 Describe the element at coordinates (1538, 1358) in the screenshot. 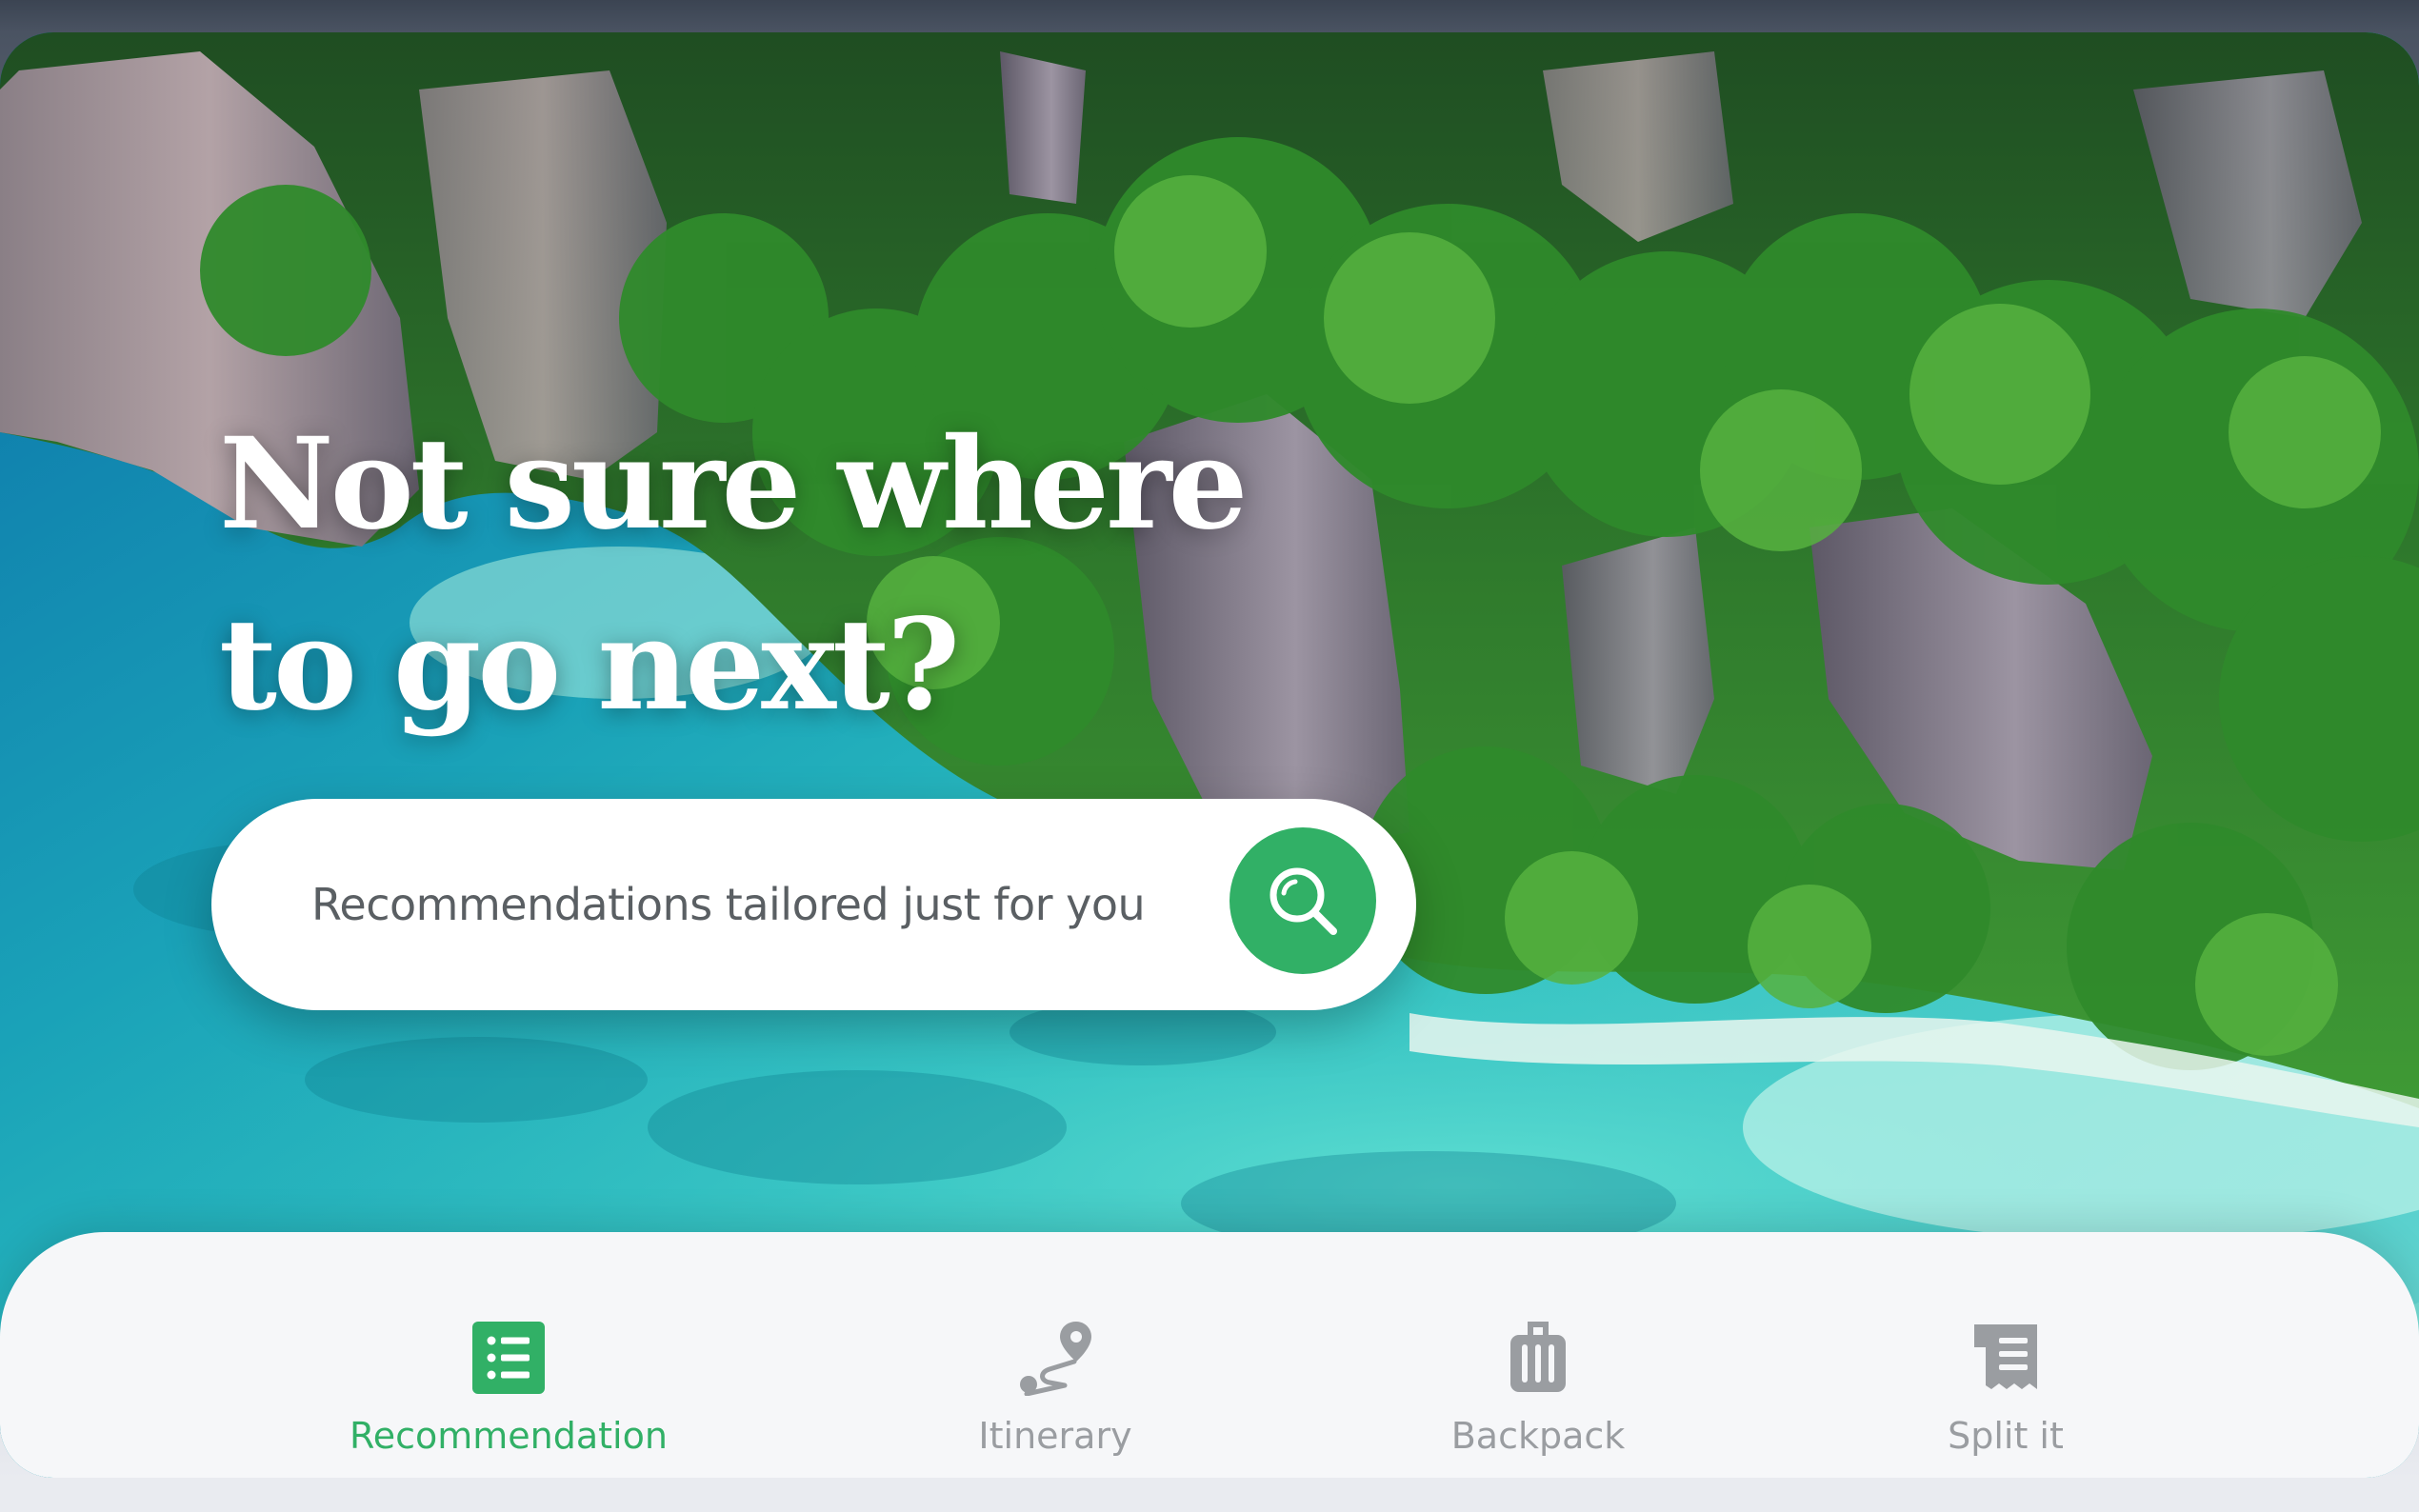

I see `luggage-icon` at that location.